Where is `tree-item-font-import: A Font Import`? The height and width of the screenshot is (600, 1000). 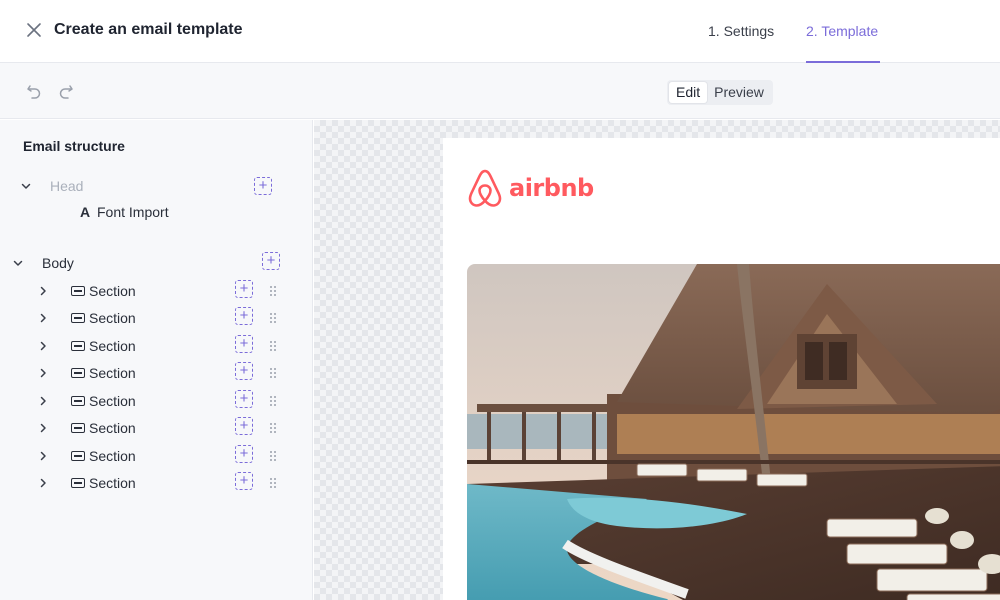 tree-item-font-import: A Font Import is located at coordinates (156, 212).